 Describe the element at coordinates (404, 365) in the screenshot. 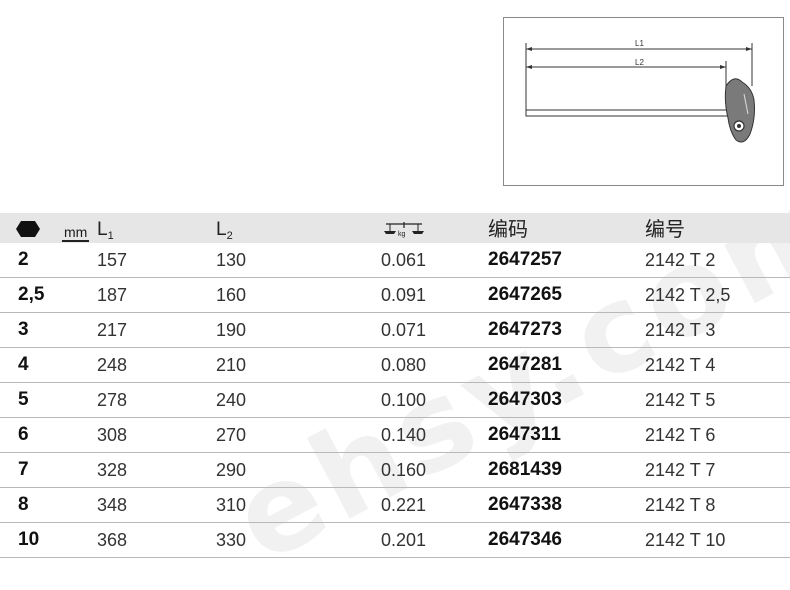

I see `weight-cell: 0.080` at that location.